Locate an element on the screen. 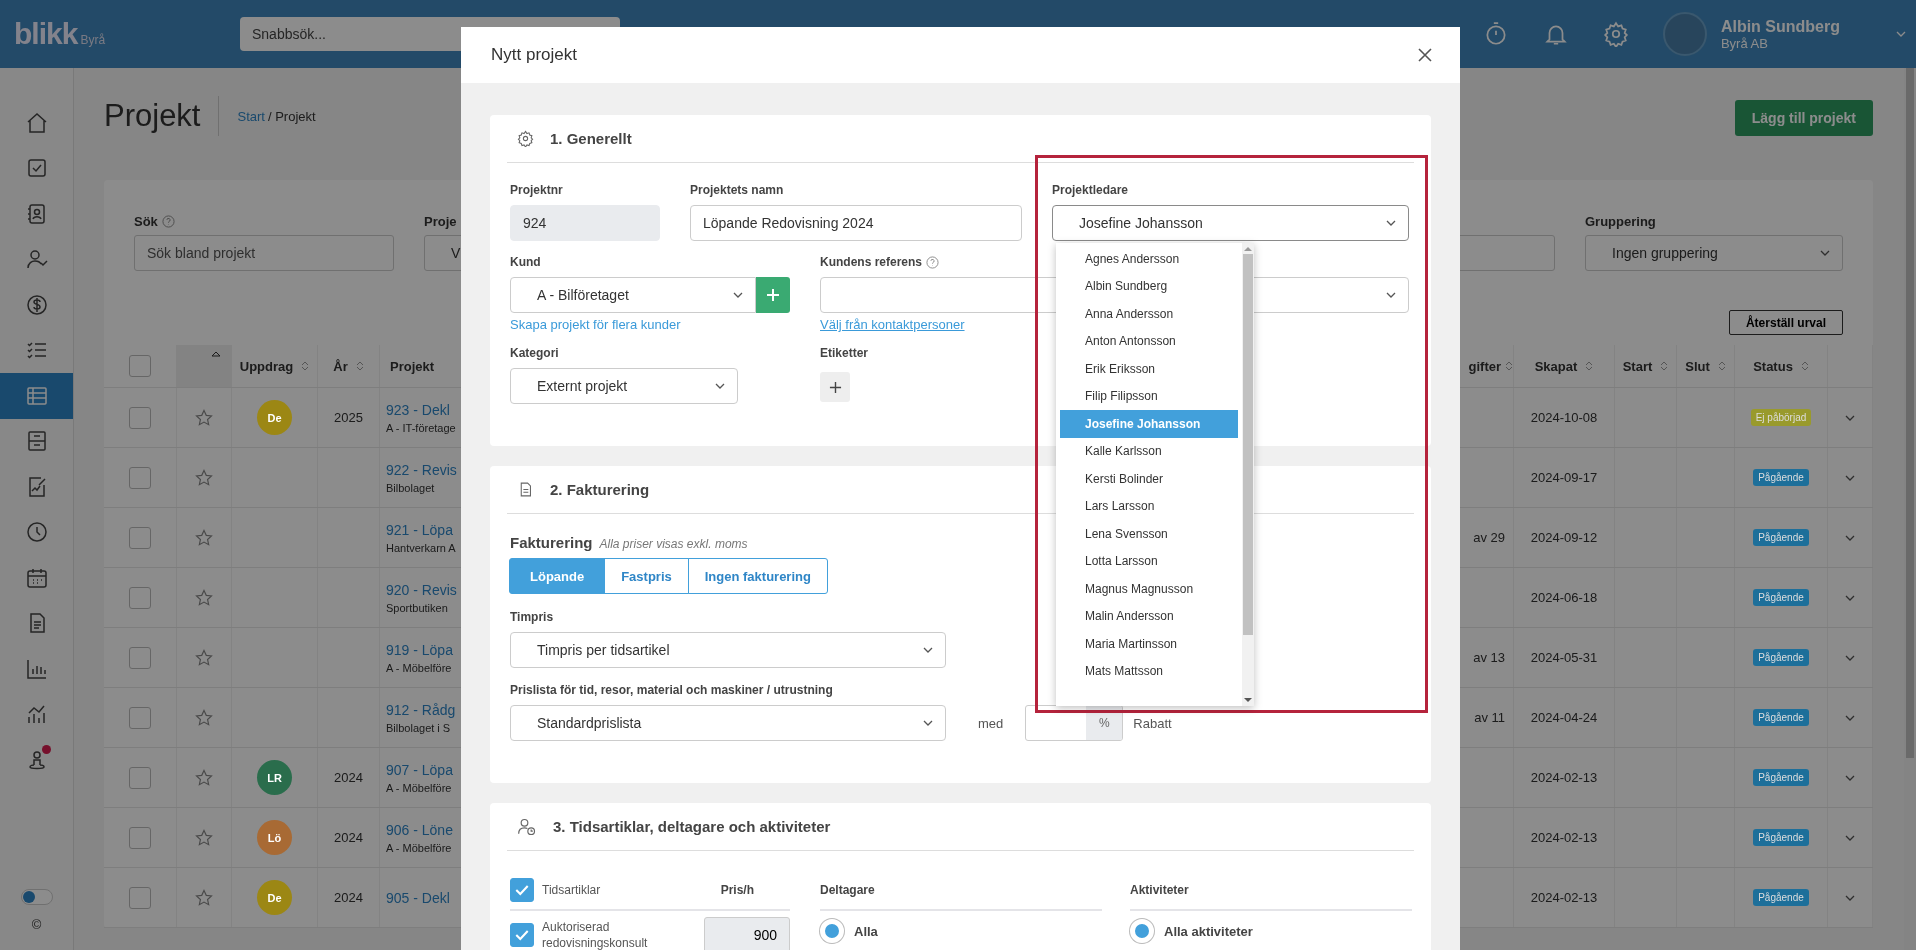 This screenshot has height=950, width=1916. created-date: 2024-05-31 is located at coordinates (1564, 657).